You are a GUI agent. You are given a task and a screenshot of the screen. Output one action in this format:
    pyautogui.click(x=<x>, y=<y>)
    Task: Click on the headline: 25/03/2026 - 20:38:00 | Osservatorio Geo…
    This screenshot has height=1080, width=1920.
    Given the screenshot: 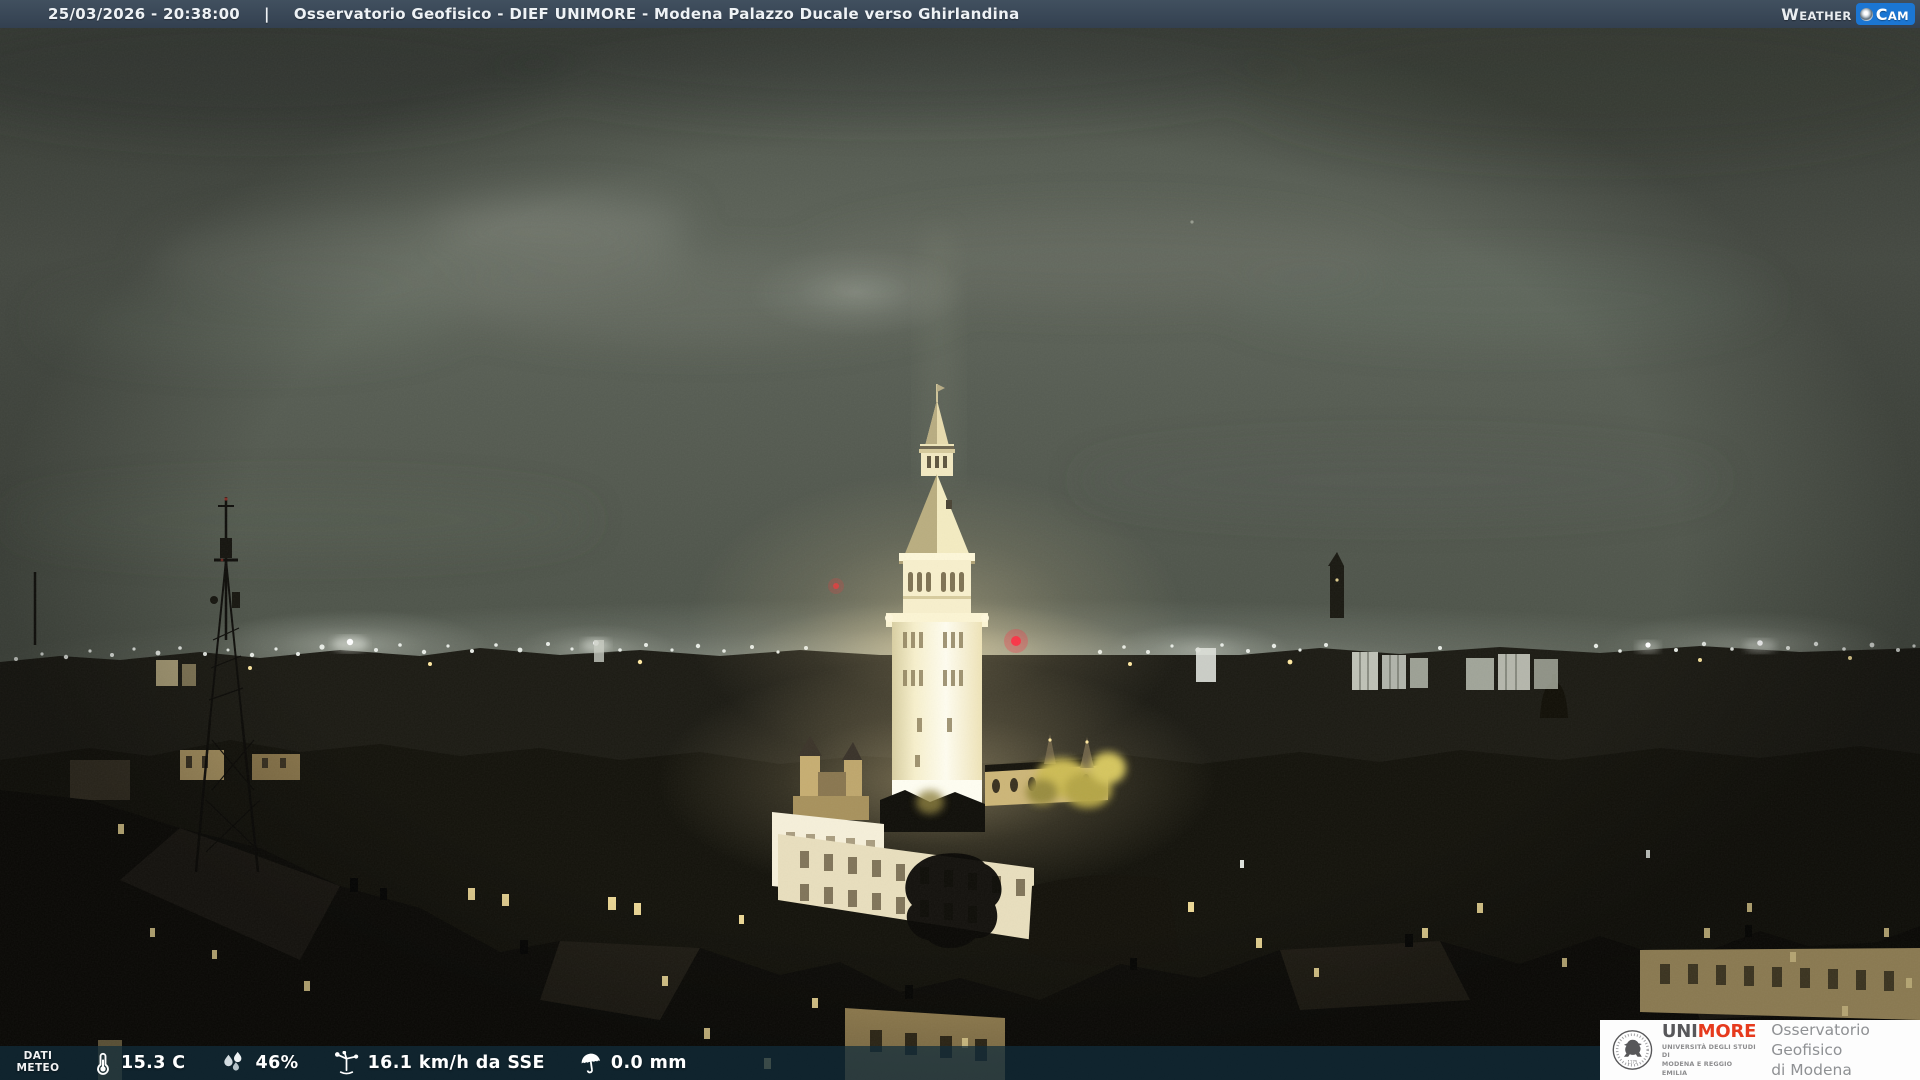 What is the action you would take?
    pyautogui.click(x=510, y=14)
    